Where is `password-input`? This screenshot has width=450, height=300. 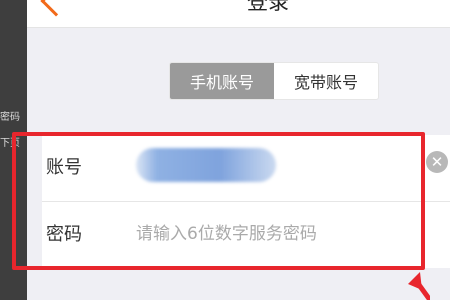 password-input is located at coordinates (276, 234).